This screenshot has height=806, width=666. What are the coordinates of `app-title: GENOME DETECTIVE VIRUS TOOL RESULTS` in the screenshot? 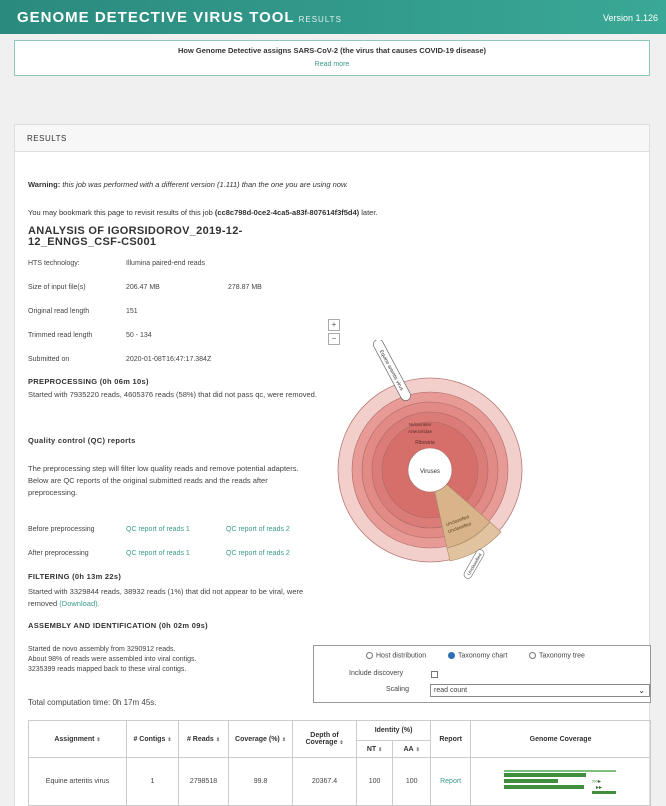 It's located at (179, 17).